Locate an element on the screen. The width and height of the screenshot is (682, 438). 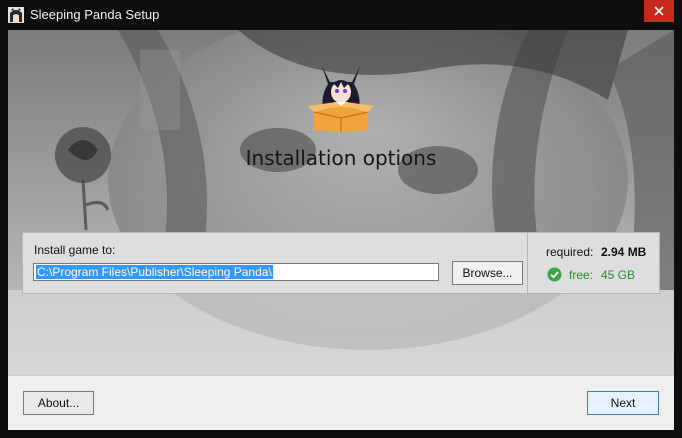
free-label: free: is located at coordinates (581, 275).